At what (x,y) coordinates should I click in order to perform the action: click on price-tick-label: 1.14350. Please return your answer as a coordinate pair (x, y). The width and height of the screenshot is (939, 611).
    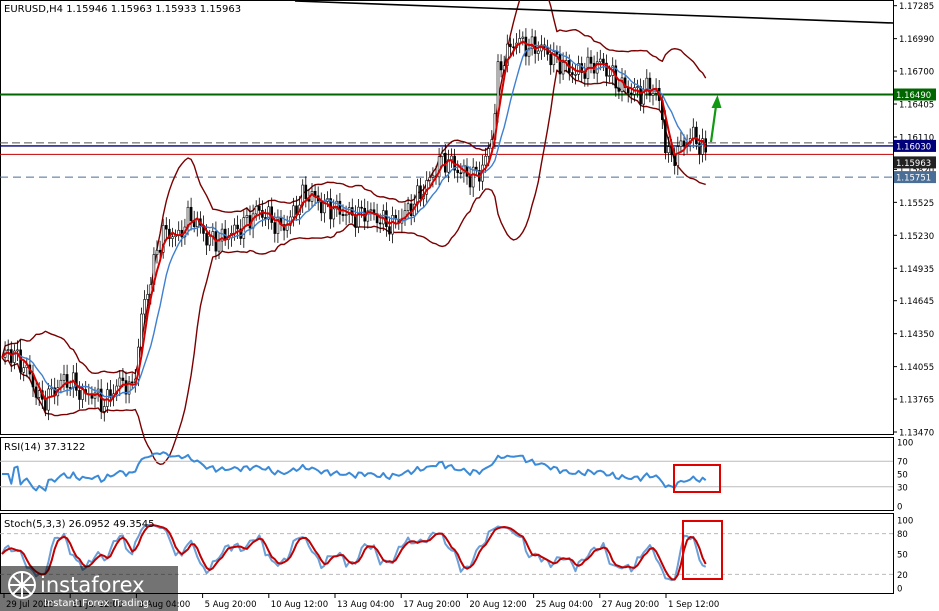
    Looking at the image, I should click on (916, 335).